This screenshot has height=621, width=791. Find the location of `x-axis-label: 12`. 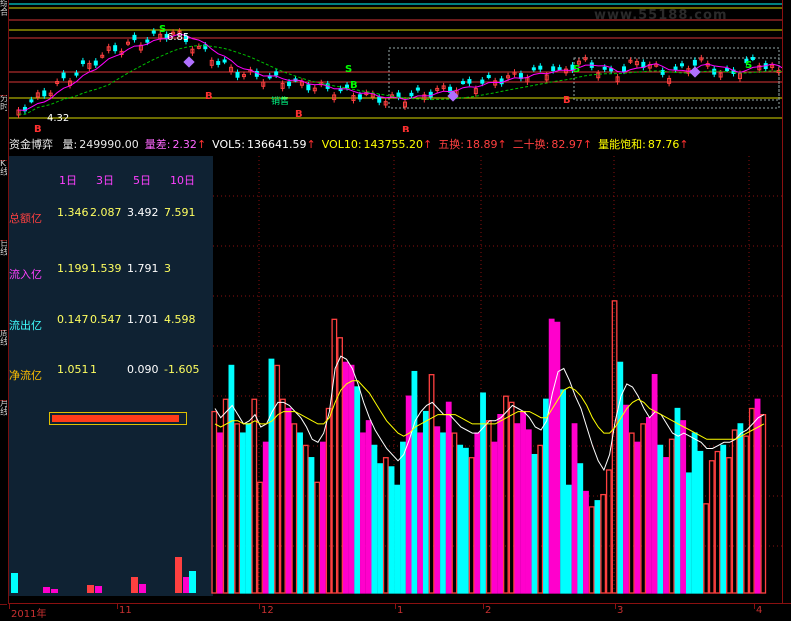

x-axis-label: 12 is located at coordinates (267, 610).